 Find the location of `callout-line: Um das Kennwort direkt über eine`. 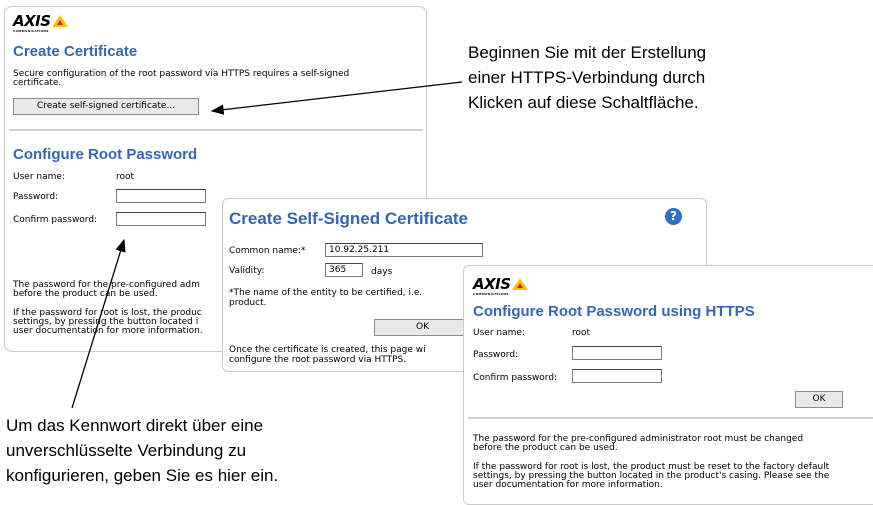

callout-line: Um das Kennwort direkt über eine is located at coordinates (135, 425).